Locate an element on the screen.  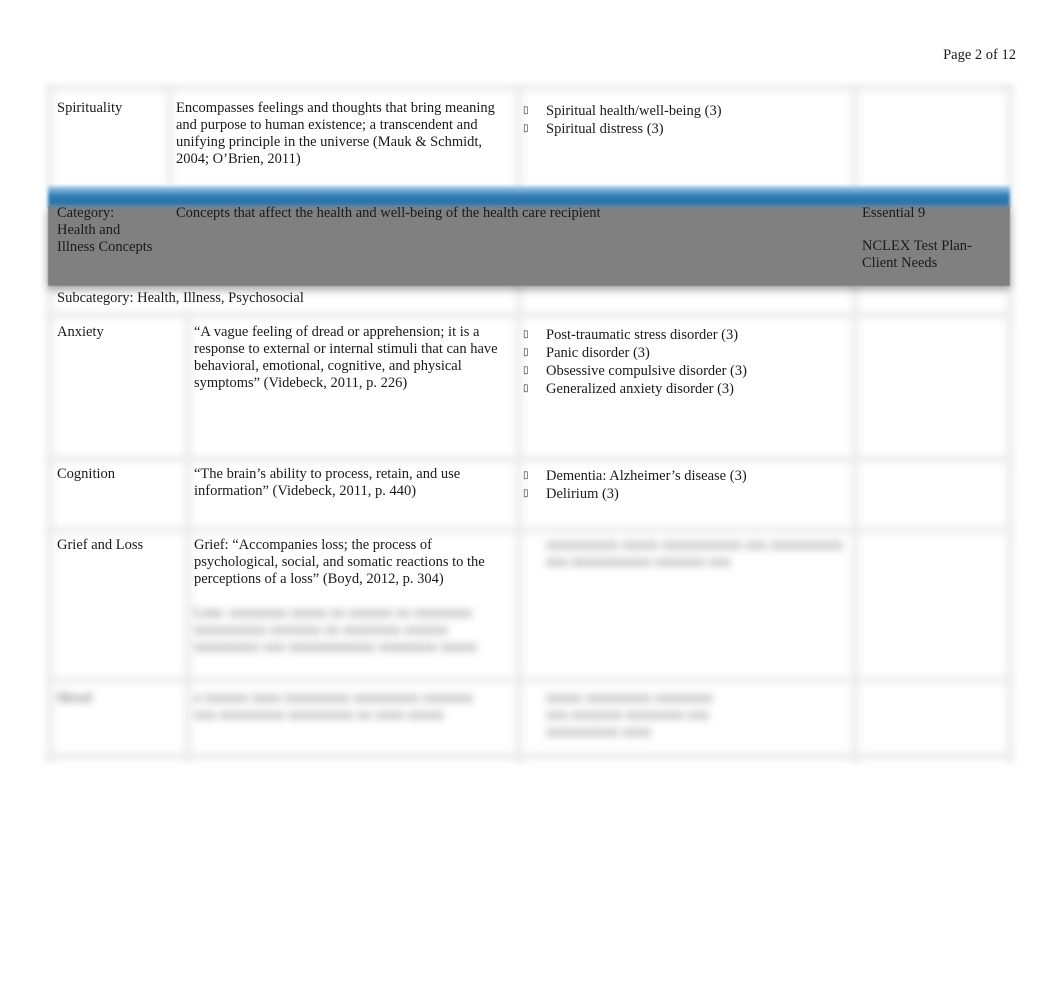
concept-cognition: Cognition is located at coordinates (86, 474).